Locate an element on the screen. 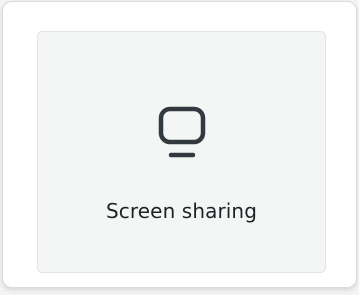  tile-label: Screen sharing is located at coordinates (181, 211).